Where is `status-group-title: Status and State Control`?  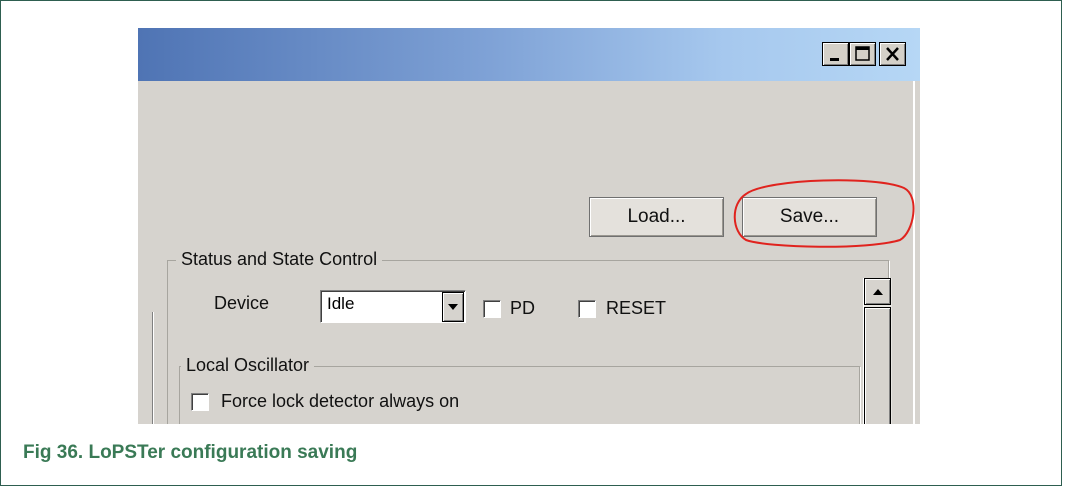
status-group-title: Status and State Control is located at coordinates (279, 259).